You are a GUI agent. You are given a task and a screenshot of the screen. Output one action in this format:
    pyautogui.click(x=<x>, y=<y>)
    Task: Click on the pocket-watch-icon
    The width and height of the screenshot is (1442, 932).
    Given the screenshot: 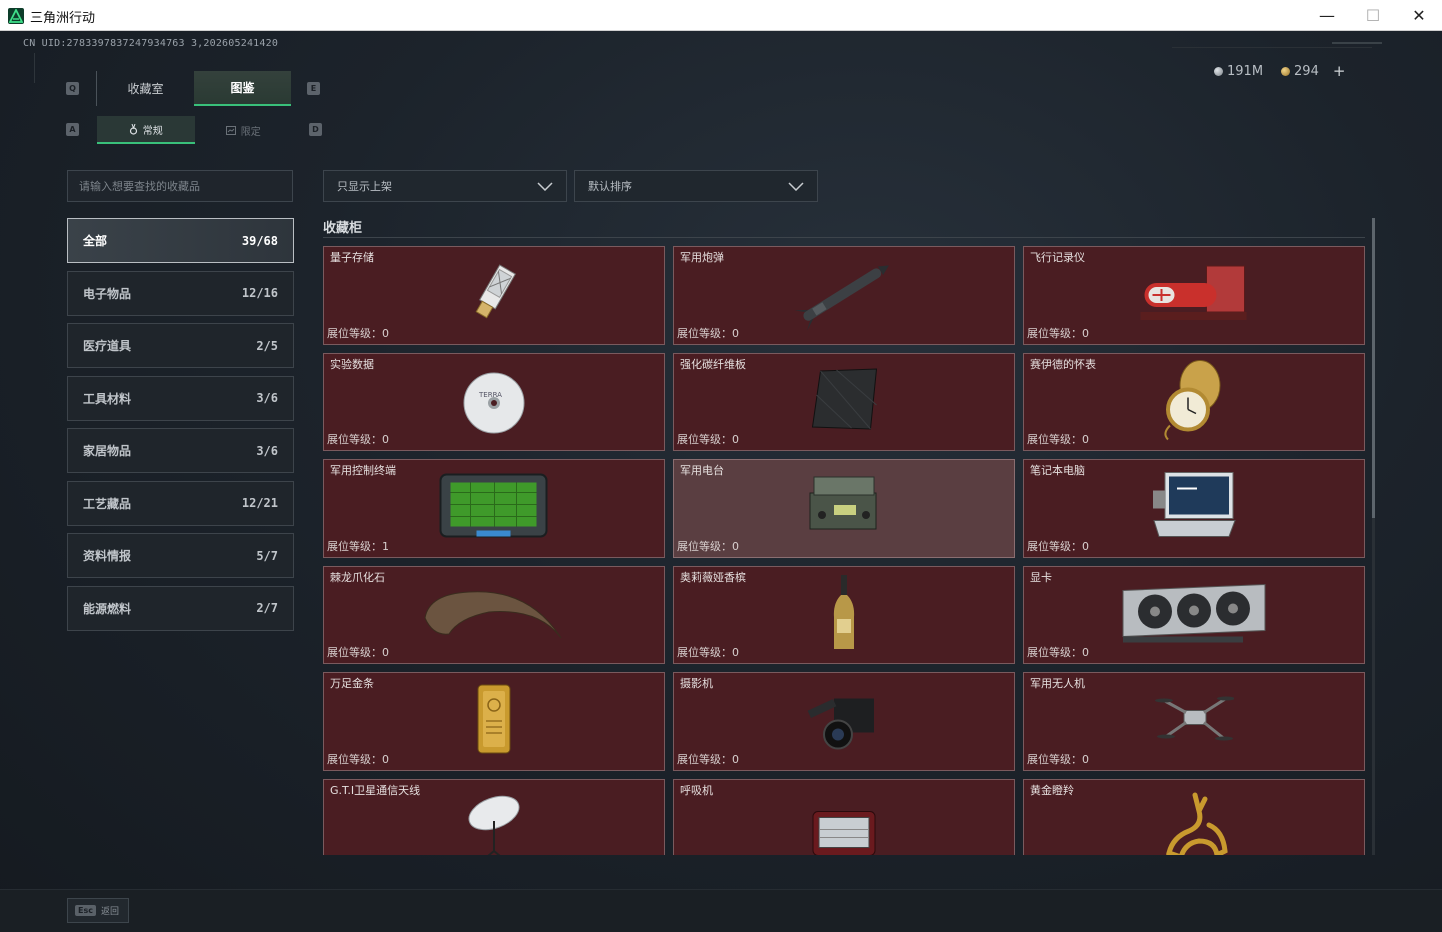 What is the action you would take?
    pyautogui.click(x=1194, y=401)
    